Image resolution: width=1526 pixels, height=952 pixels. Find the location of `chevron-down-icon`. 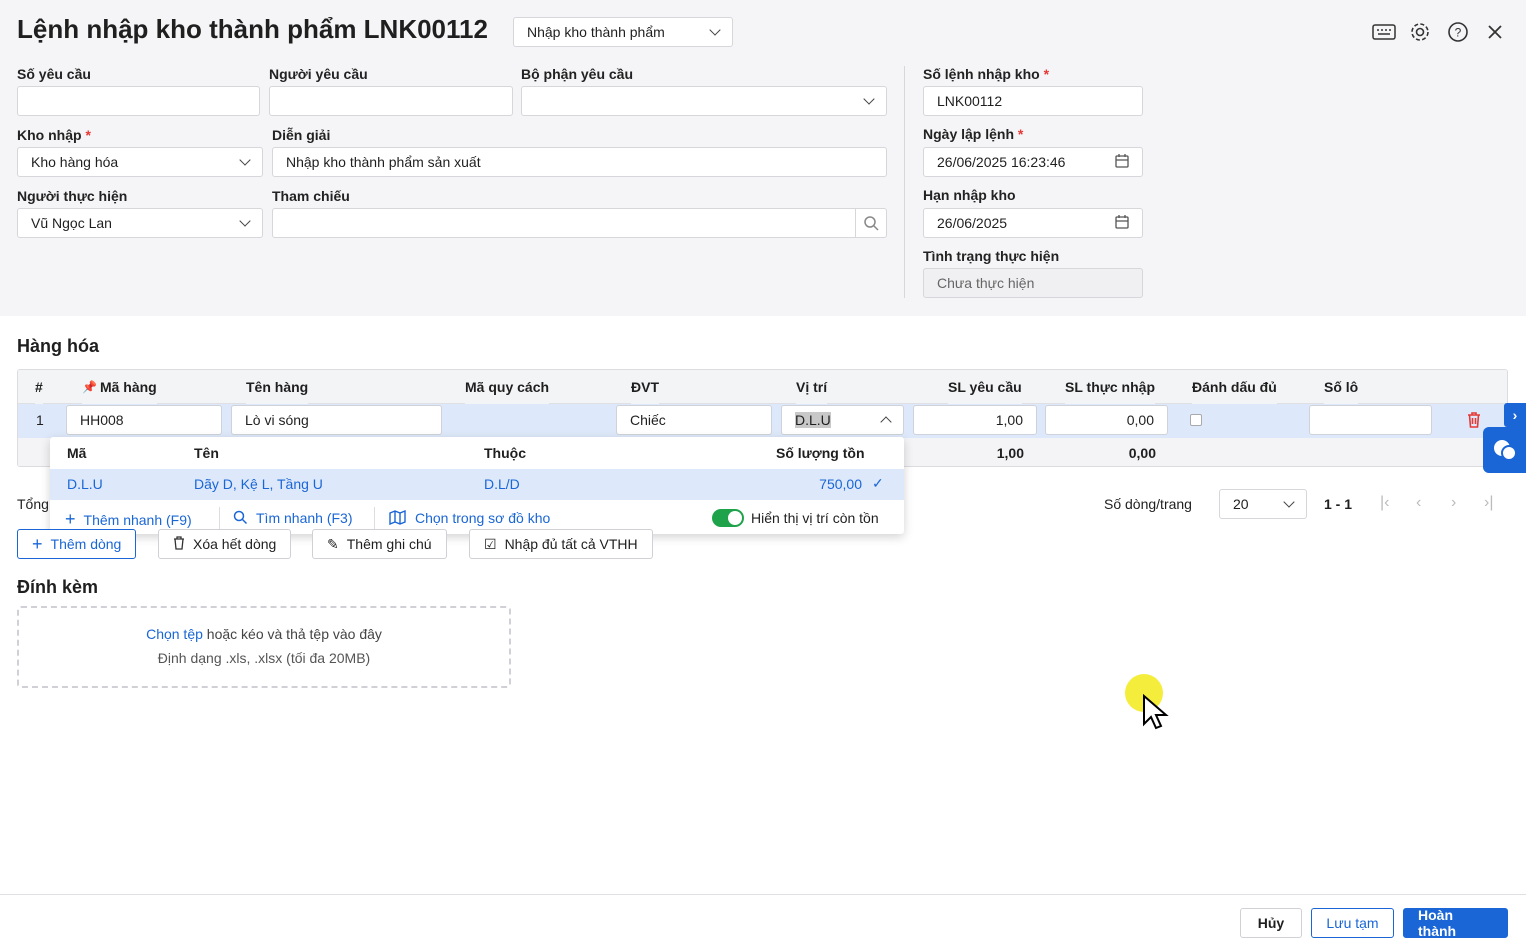

chevron-down-icon is located at coordinates (245, 221).